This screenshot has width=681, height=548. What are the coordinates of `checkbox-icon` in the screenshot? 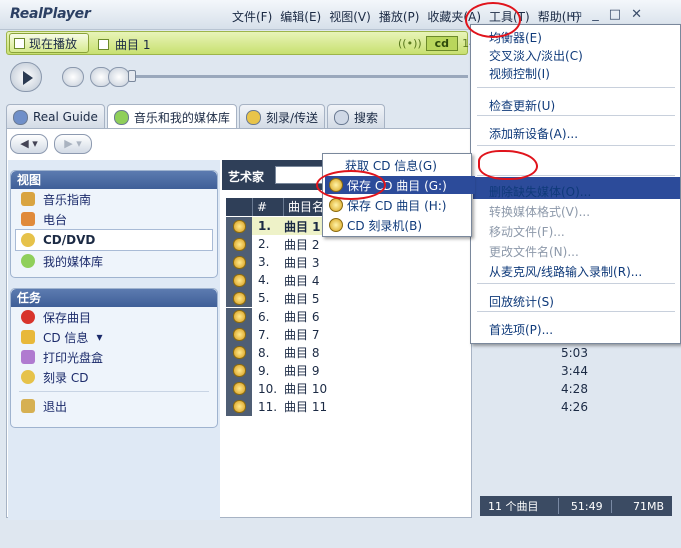 It's located at (103, 44).